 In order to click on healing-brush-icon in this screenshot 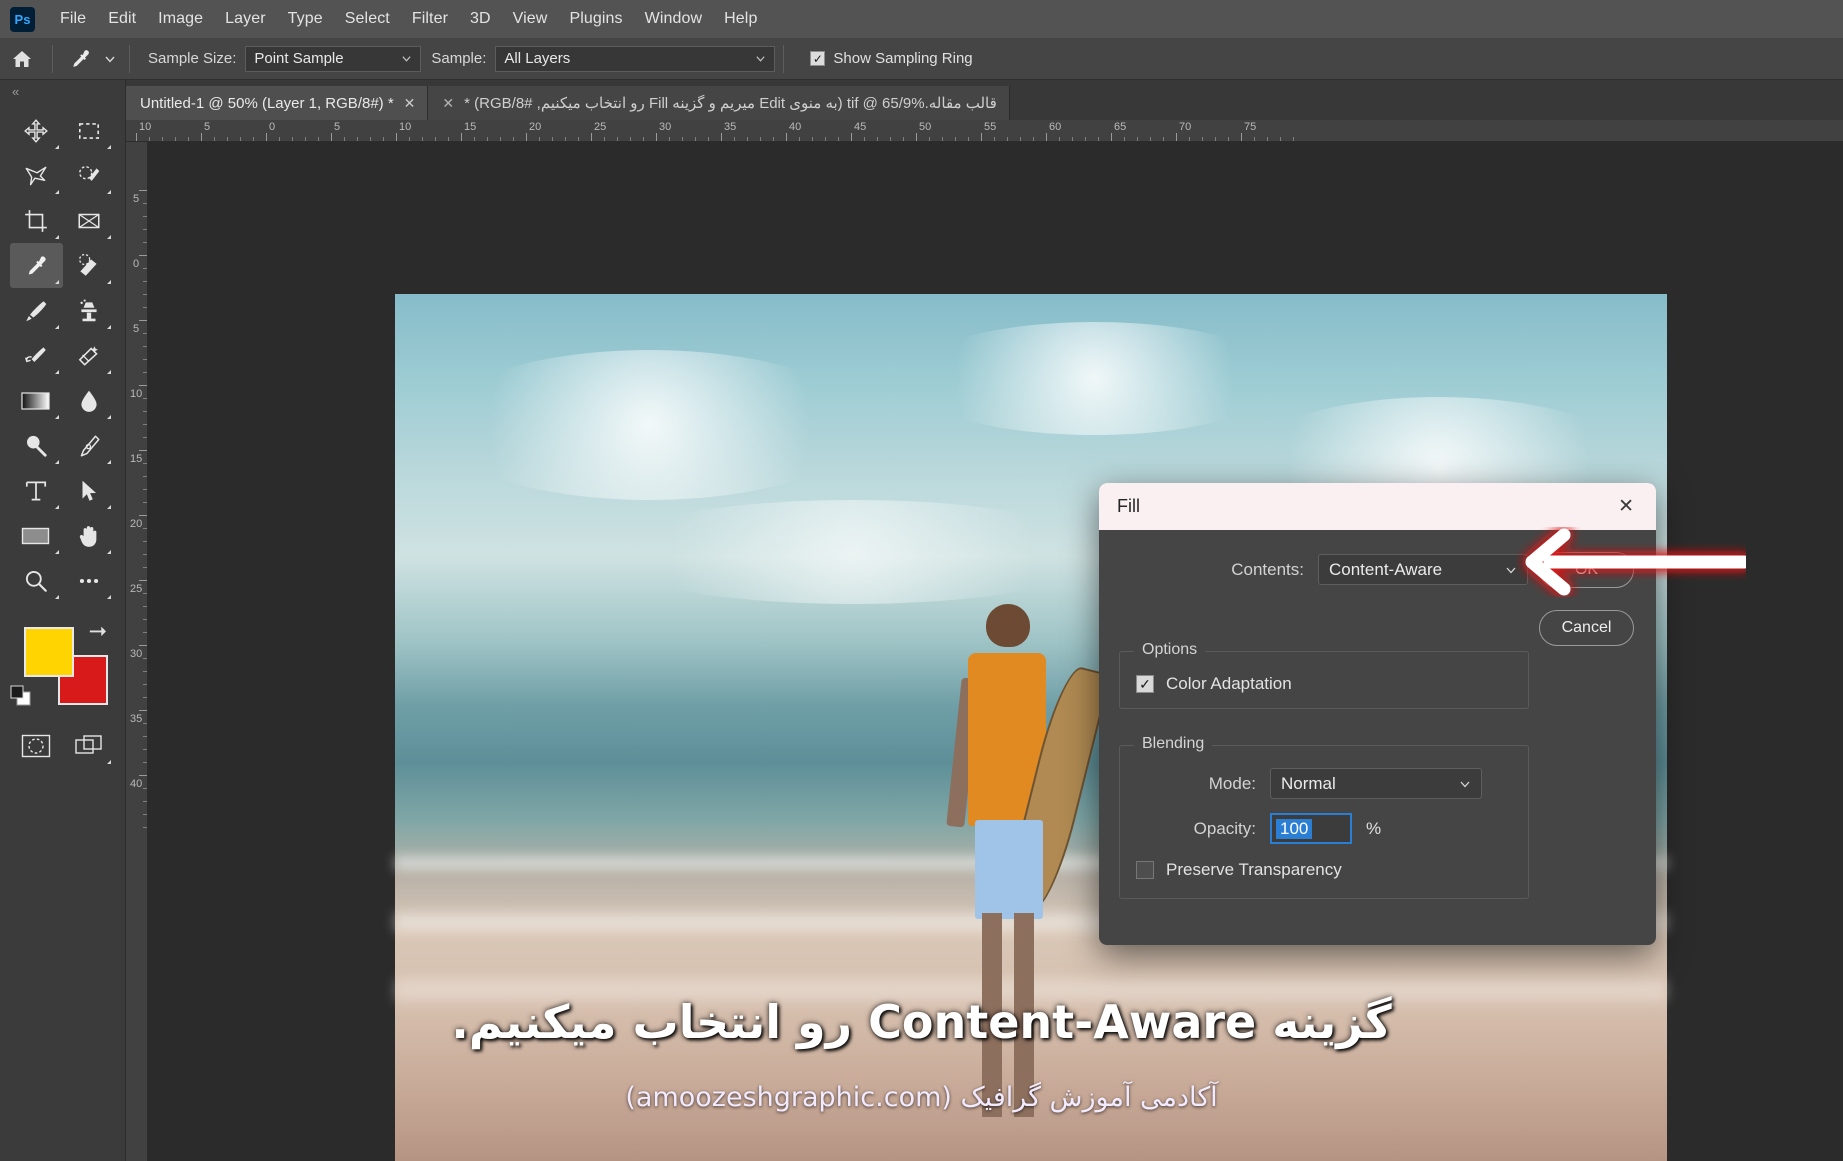, I will do `click(87, 264)`.